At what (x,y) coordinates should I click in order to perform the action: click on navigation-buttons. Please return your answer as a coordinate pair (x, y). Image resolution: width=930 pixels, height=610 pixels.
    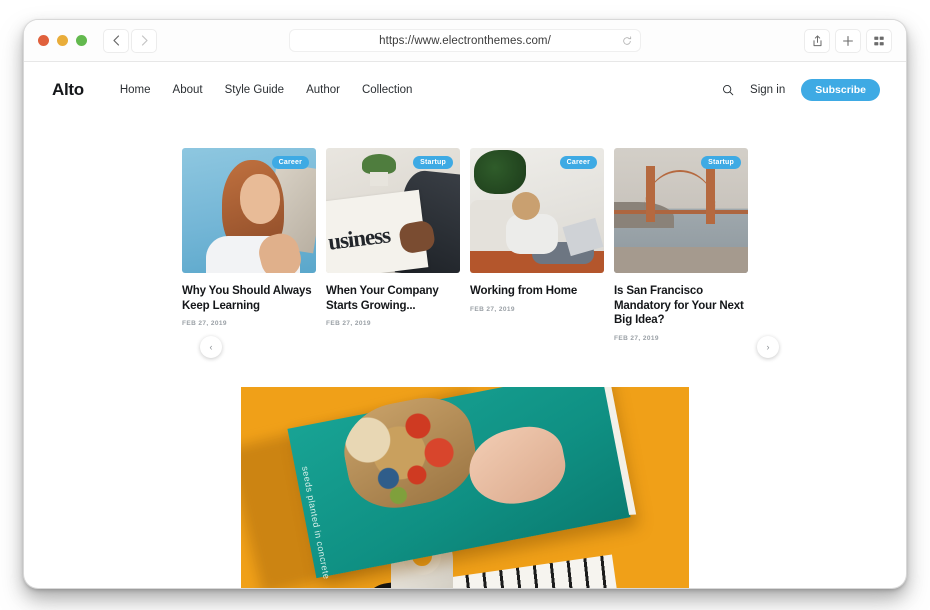
    Looking at the image, I should click on (130, 40).